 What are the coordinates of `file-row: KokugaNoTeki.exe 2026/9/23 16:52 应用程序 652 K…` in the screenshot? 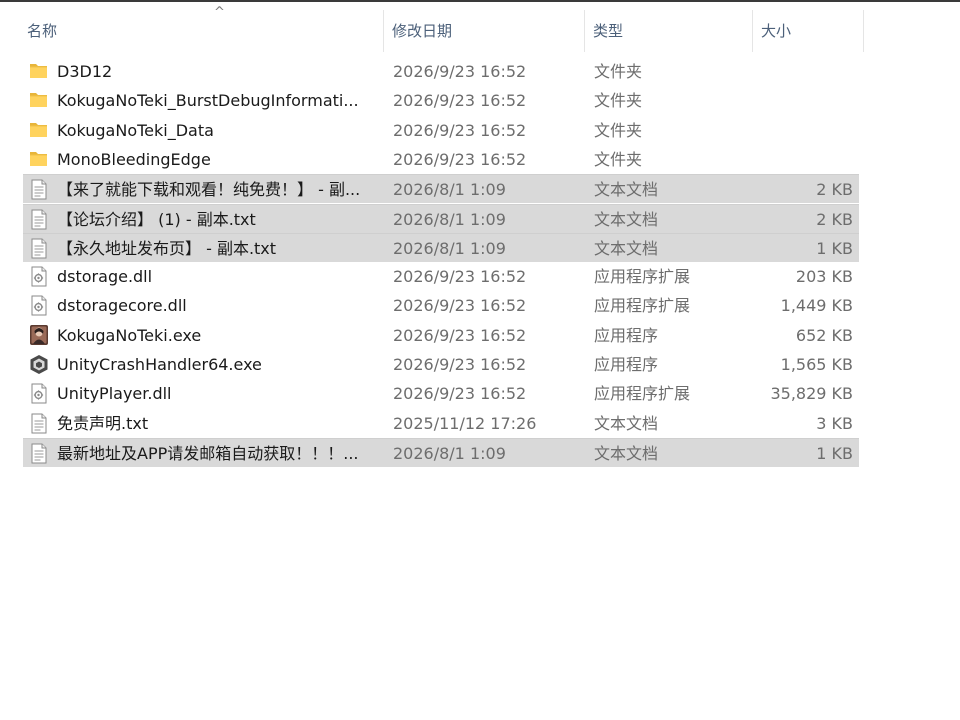 It's located at (441, 335).